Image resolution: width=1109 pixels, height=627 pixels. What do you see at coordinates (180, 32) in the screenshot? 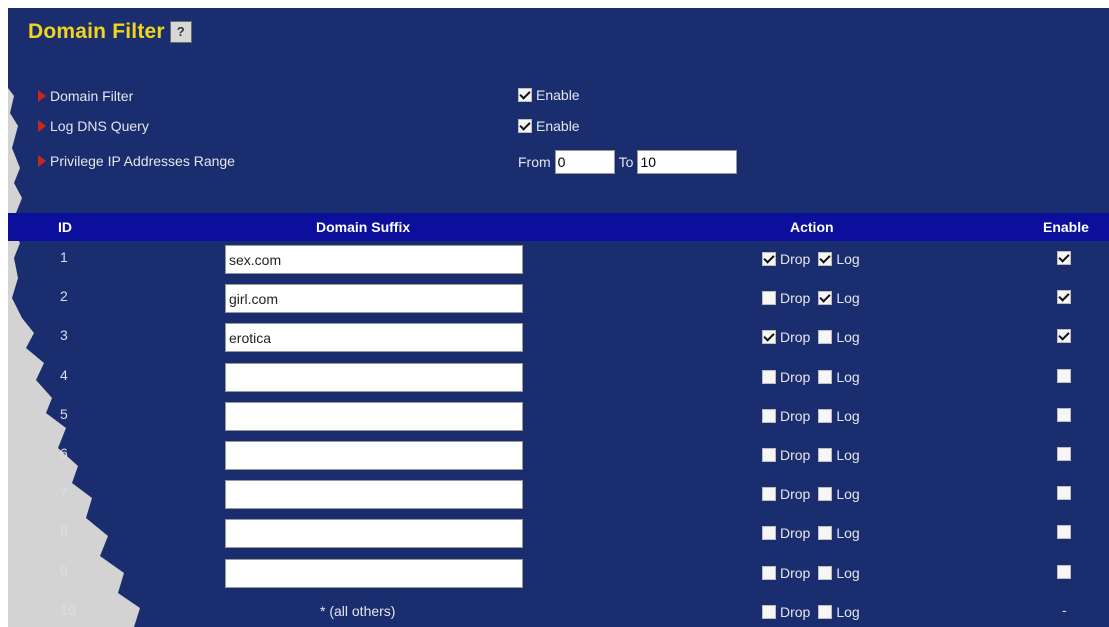
I see `help-icon: ?` at bounding box center [180, 32].